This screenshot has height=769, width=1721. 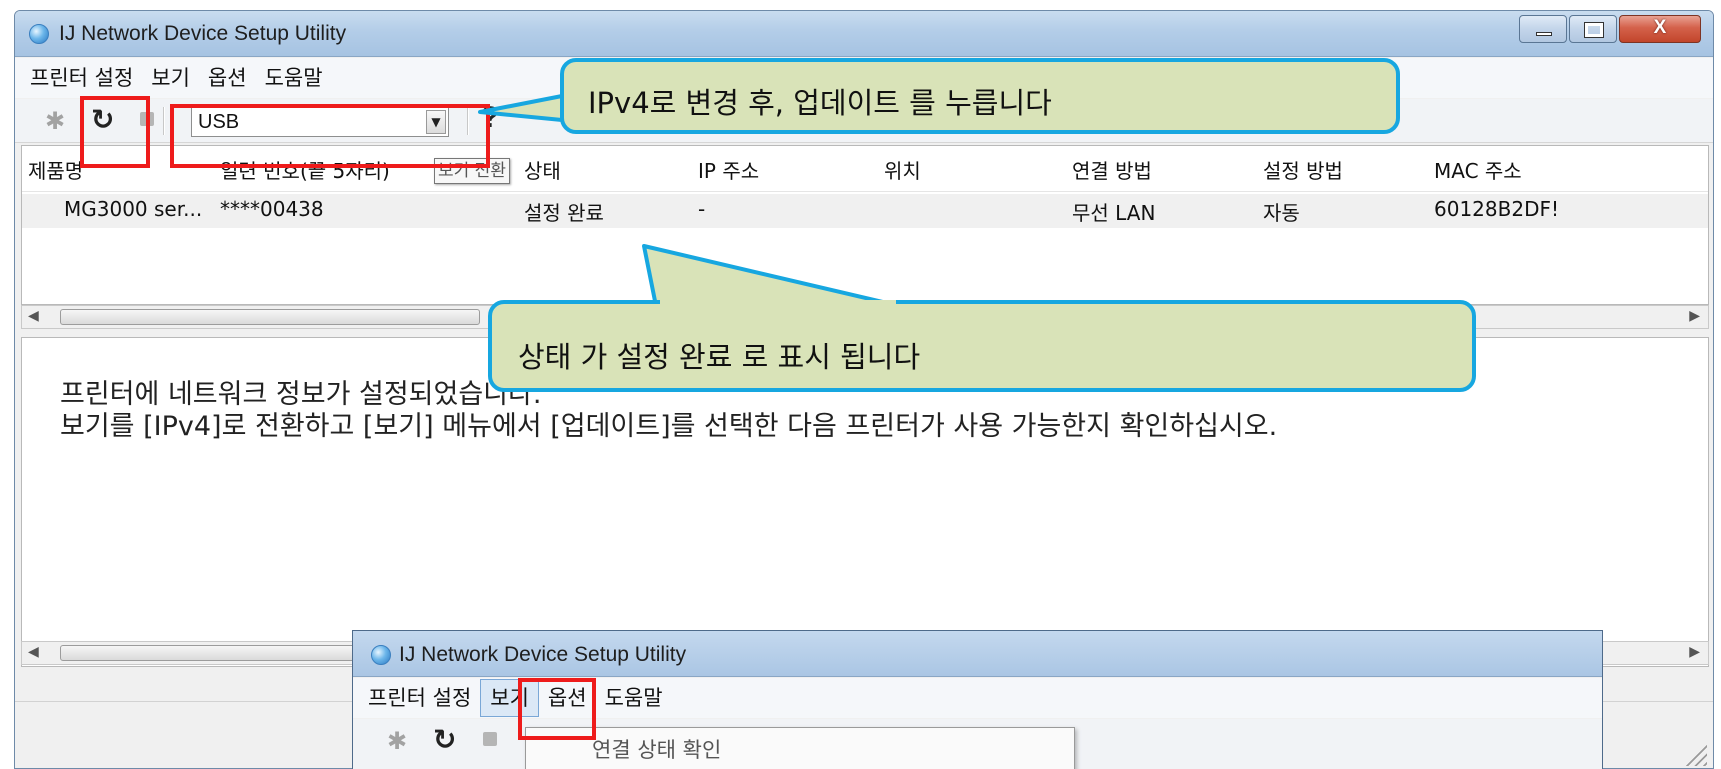 What do you see at coordinates (1544, 34) in the screenshot?
I see `minimize-icon` at bounding box center [1544, 34].